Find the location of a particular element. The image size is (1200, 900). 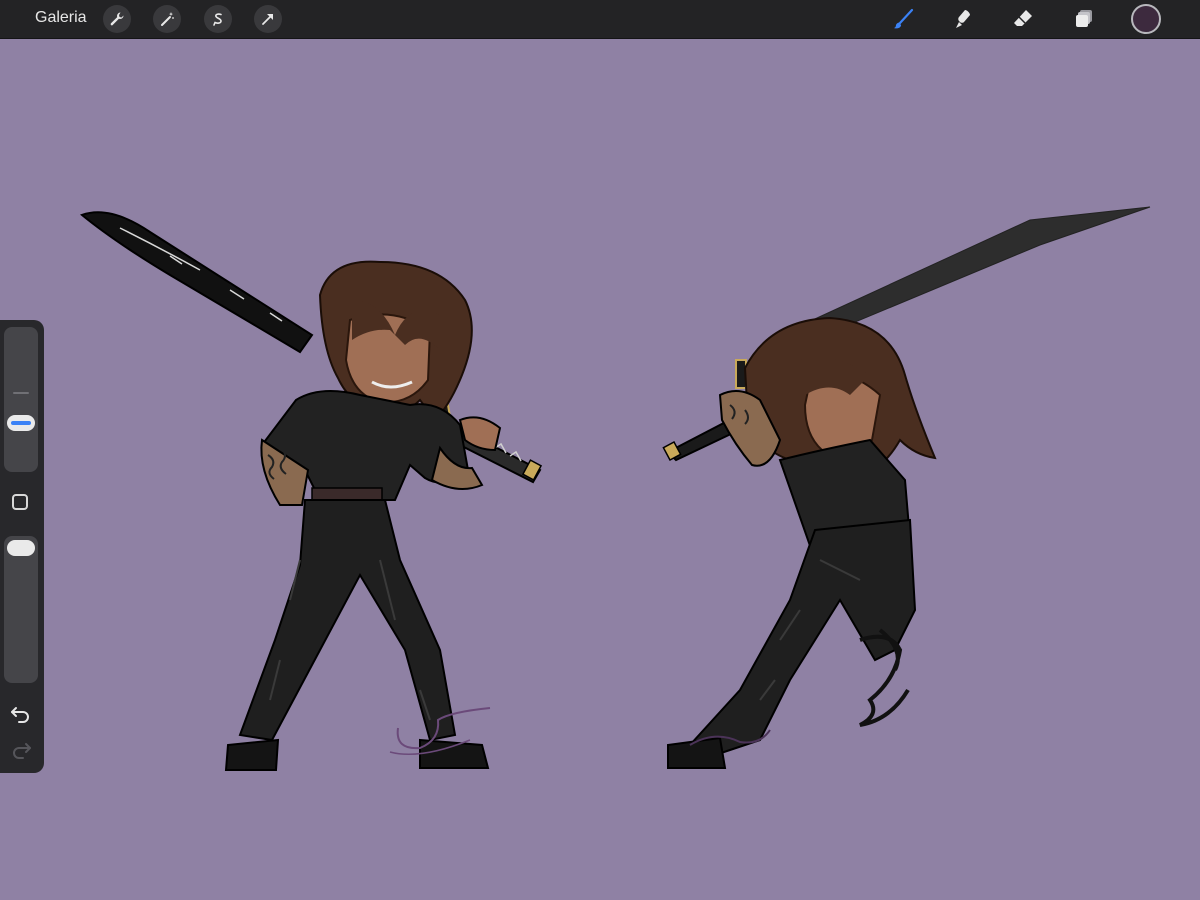

opacity-slider is located at coordinates (21, 609).